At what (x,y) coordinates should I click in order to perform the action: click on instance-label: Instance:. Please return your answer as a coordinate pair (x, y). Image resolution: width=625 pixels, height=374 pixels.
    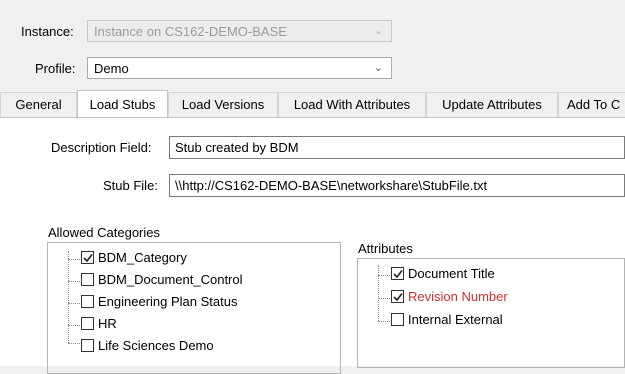
    Looking at the image, I should click on (47, 31).